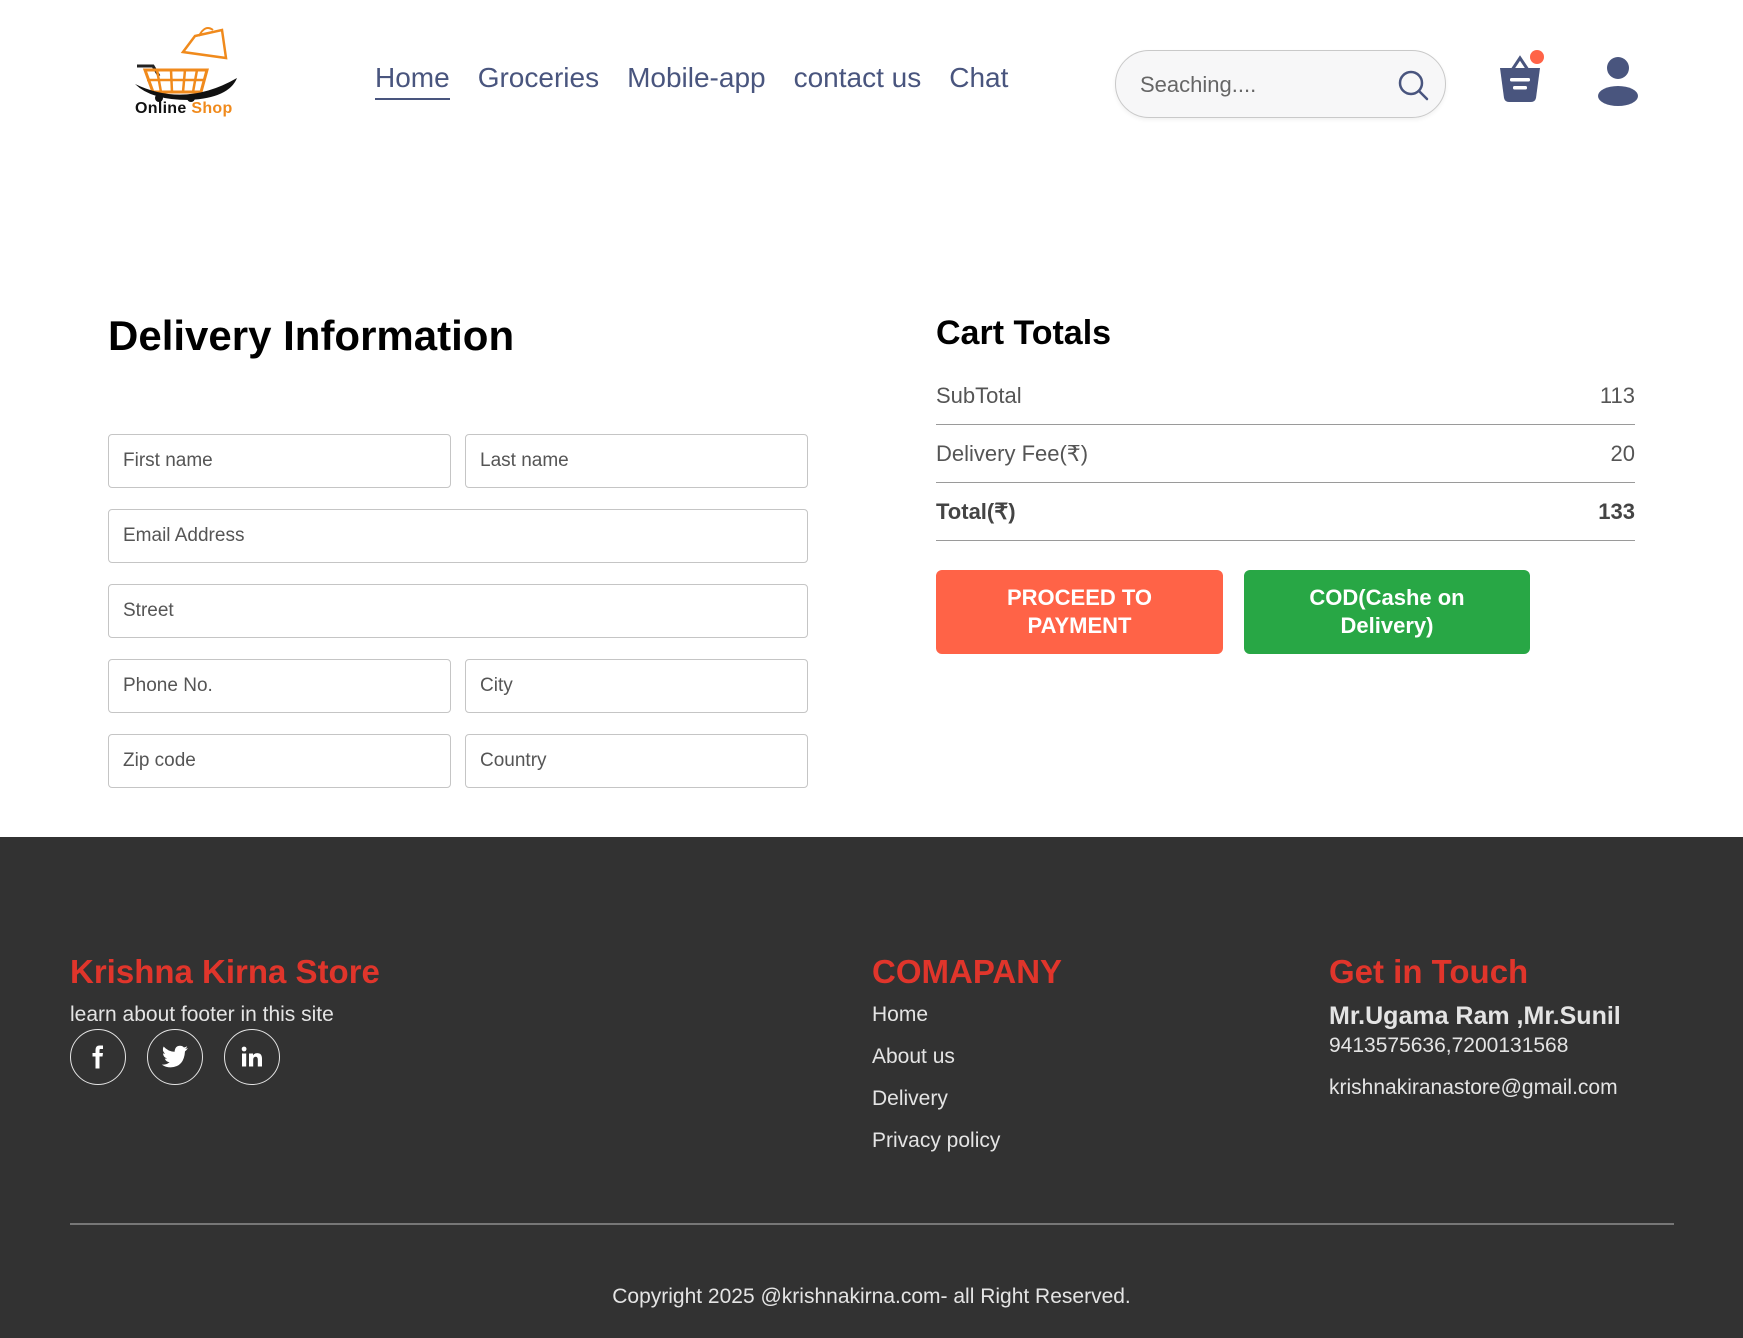 Image resolution: width=1743 pixels, height=1338 pixels. I want to click on first-name-input, so click(279, 461).